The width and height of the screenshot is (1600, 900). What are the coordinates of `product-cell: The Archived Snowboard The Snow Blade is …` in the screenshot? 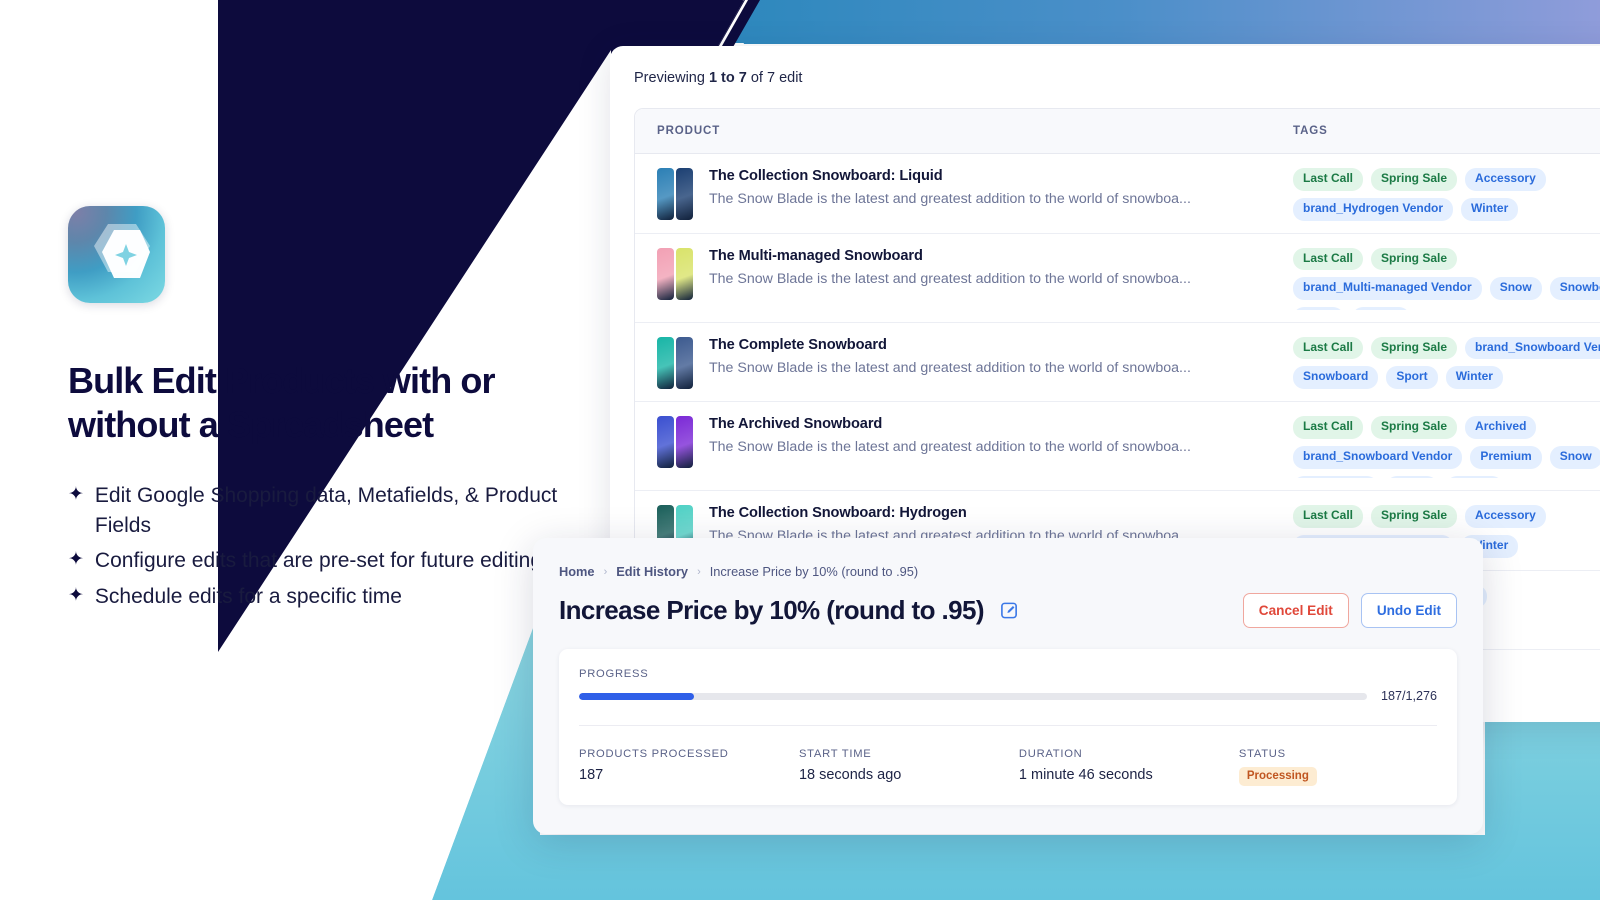 It's located at (955, 442).